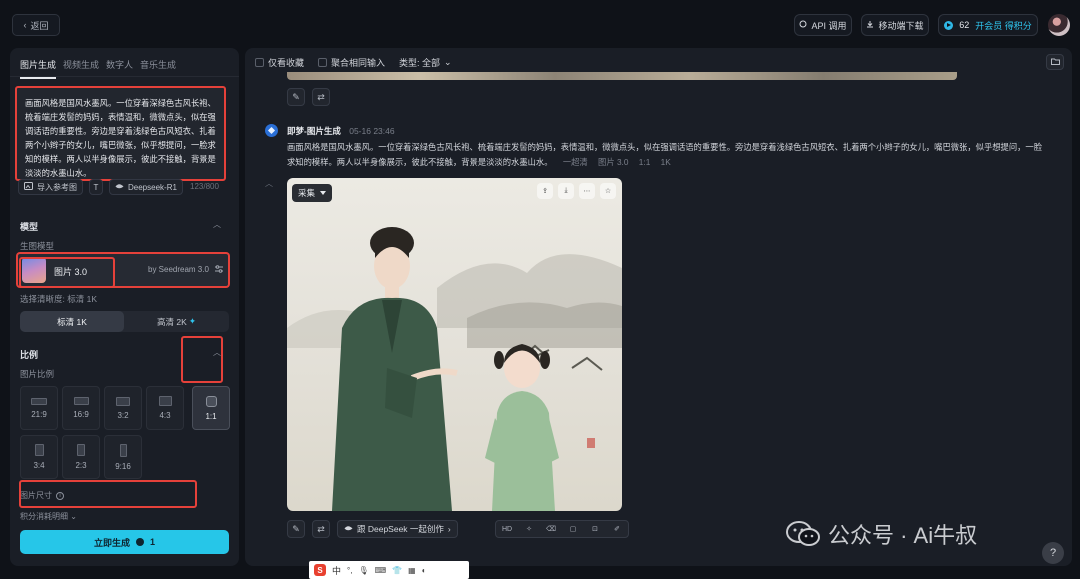 This screenshot has width=1080, height=579. I want to click on previous-results-strip, so click(622, 76).